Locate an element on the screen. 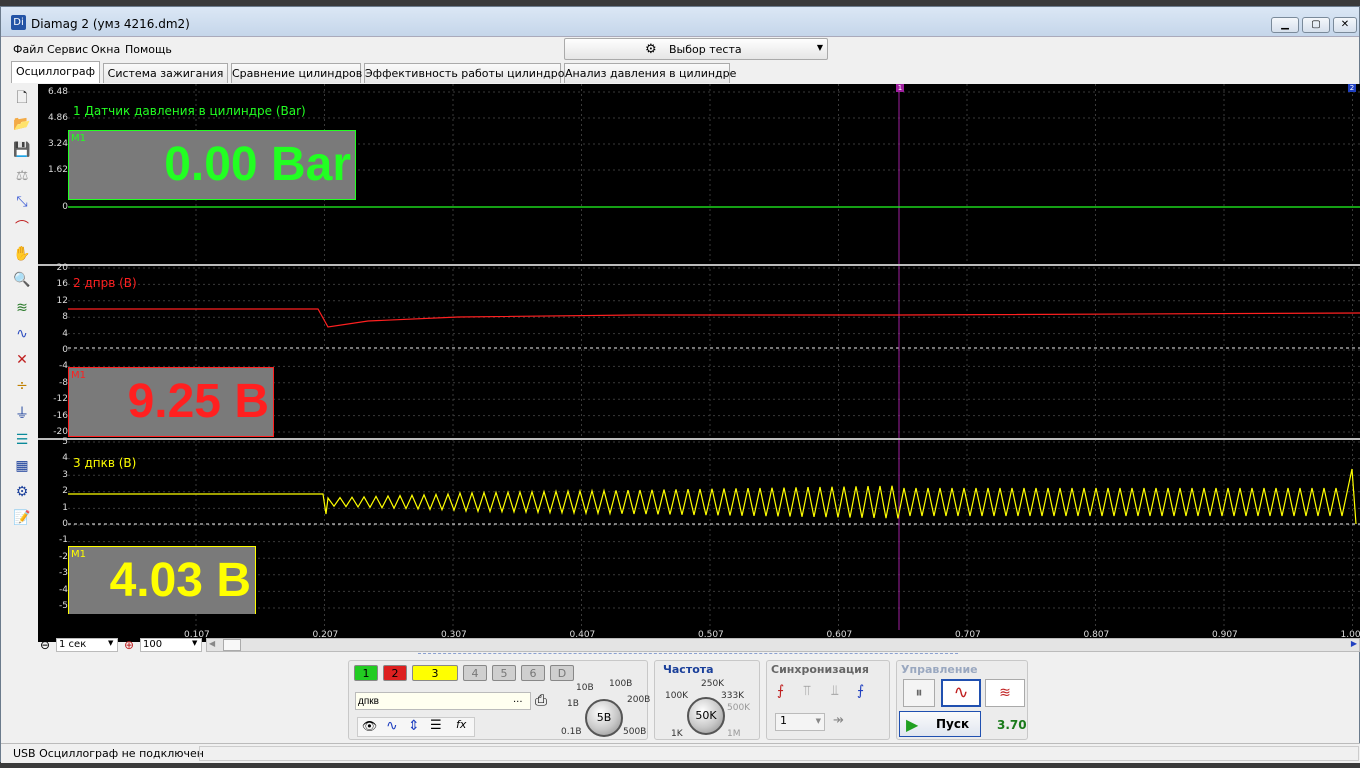 The height and width of the screenshot is (768, 1360). knob-label: 10В is located at coordinates (585, 688).